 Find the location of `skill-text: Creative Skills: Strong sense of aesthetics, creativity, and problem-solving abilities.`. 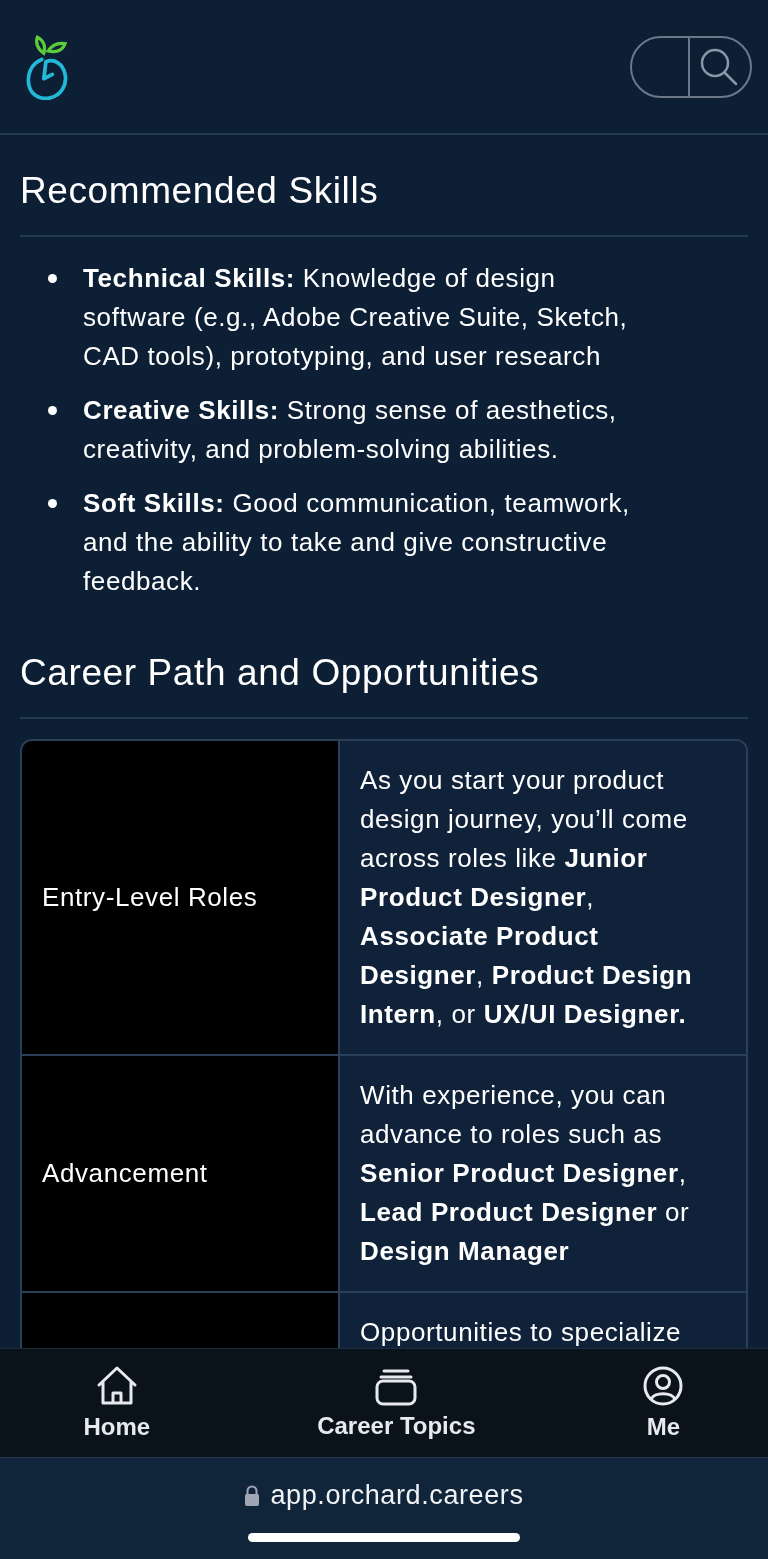

skill-text: Creative Skills: Strong sense of aesthetics, creativity, and problem-solving abilities. is located at coordinates (350, 430).